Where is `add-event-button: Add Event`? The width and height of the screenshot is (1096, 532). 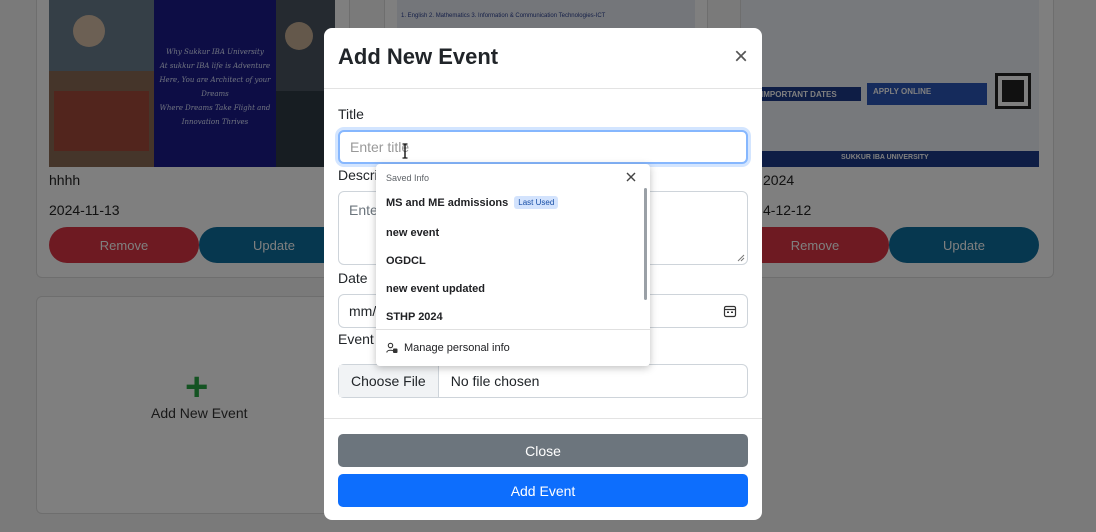
add-event-button: Add Event is located at coordinates (543, 490).